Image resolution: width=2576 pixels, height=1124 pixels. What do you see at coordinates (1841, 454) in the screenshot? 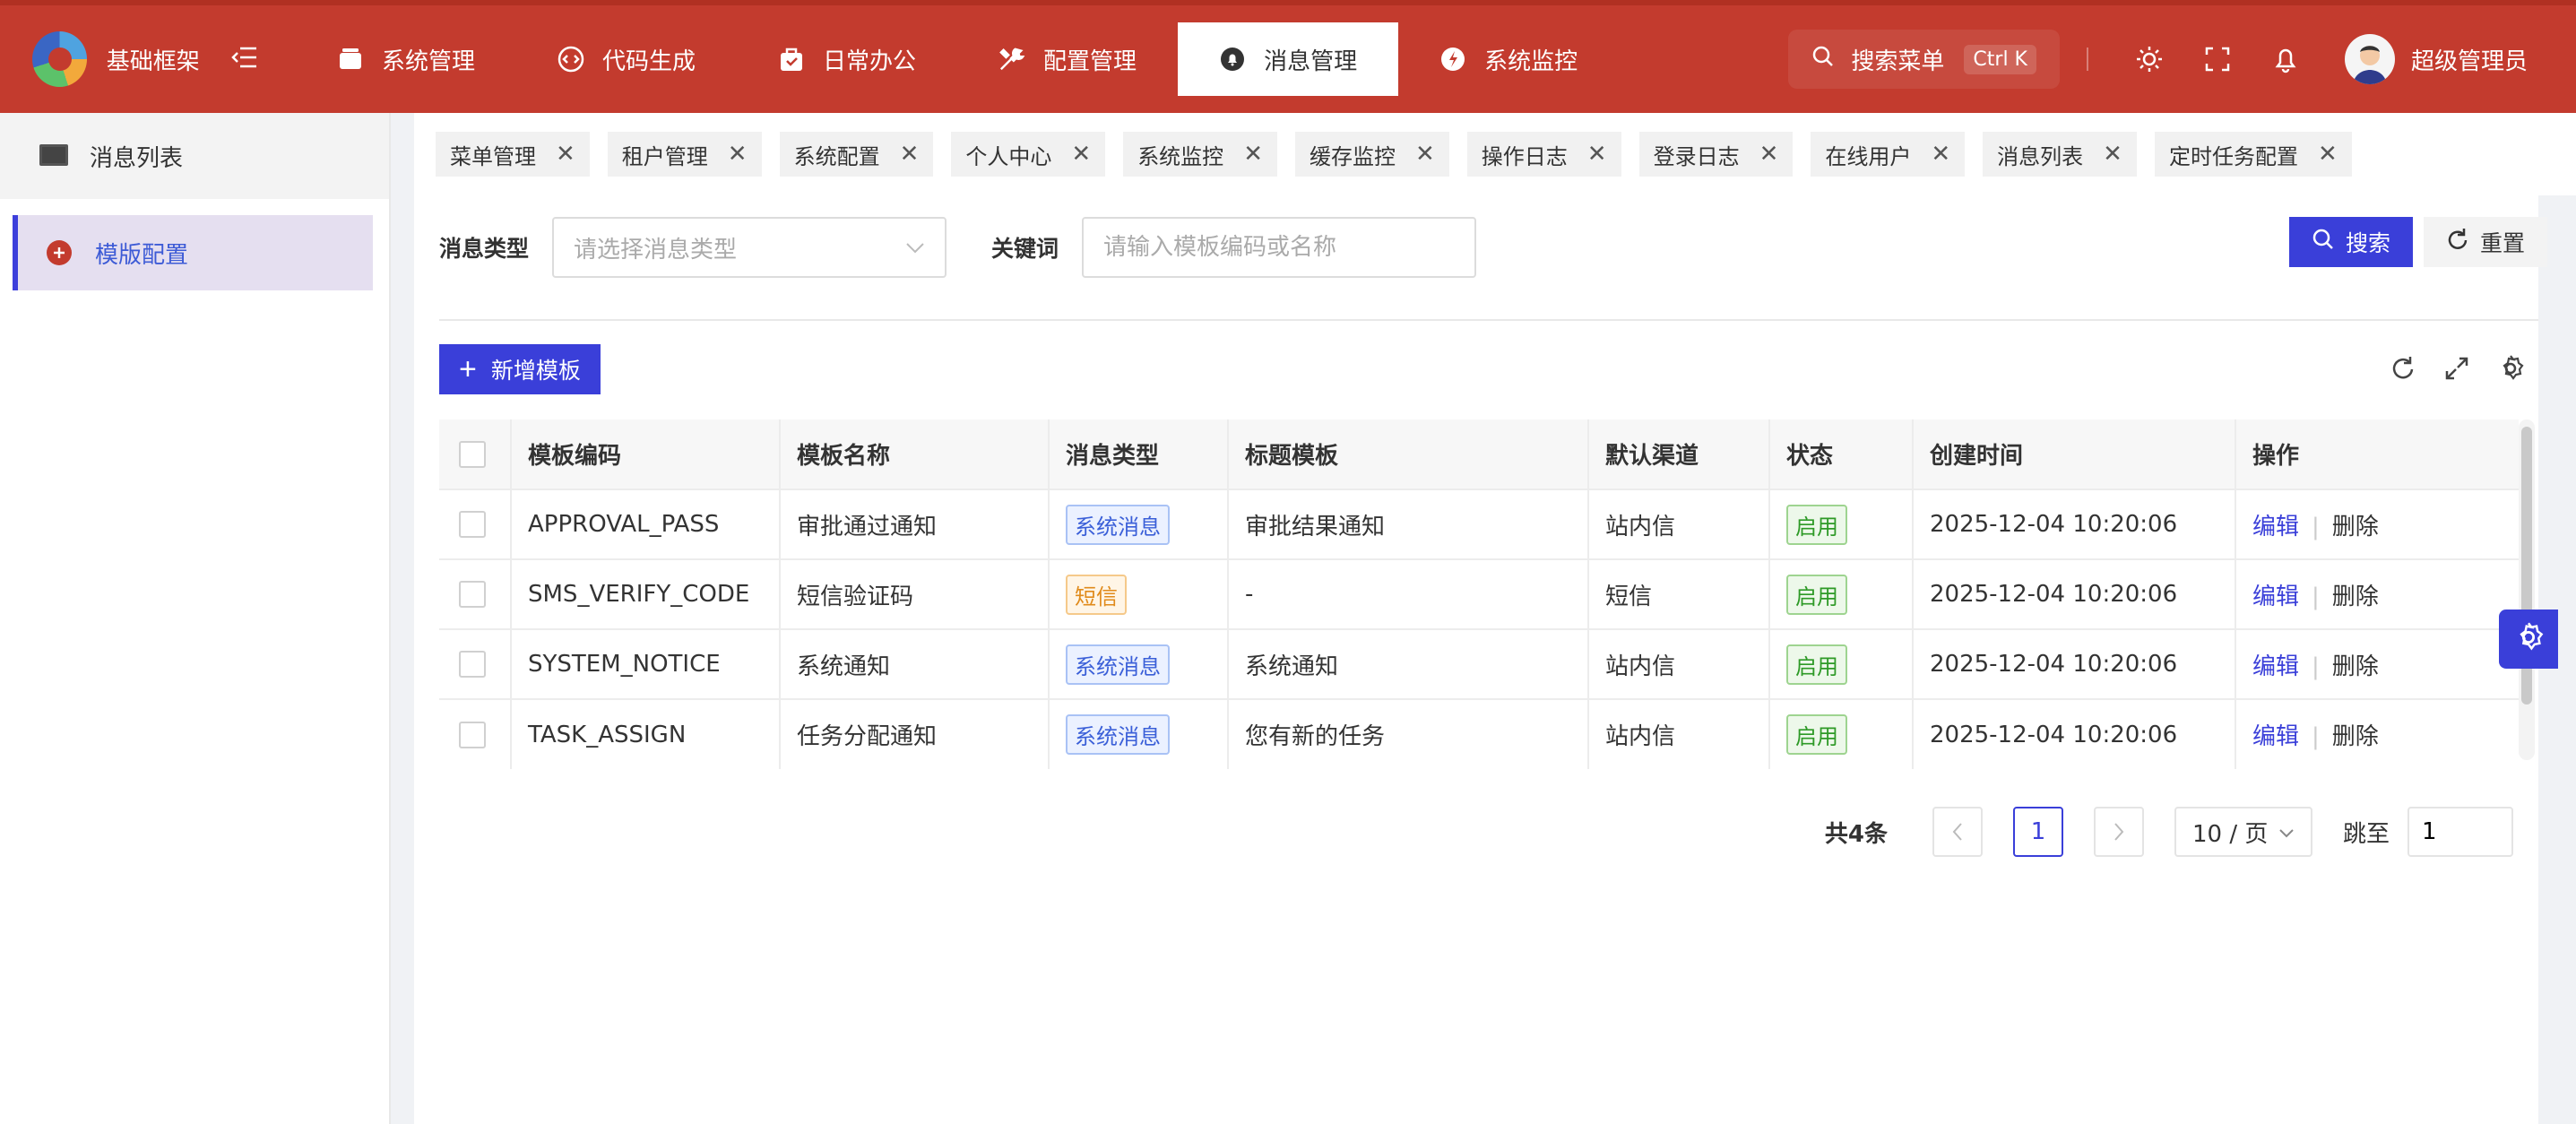
I see `column-header: 状态` at bounding box center [1841, 454].